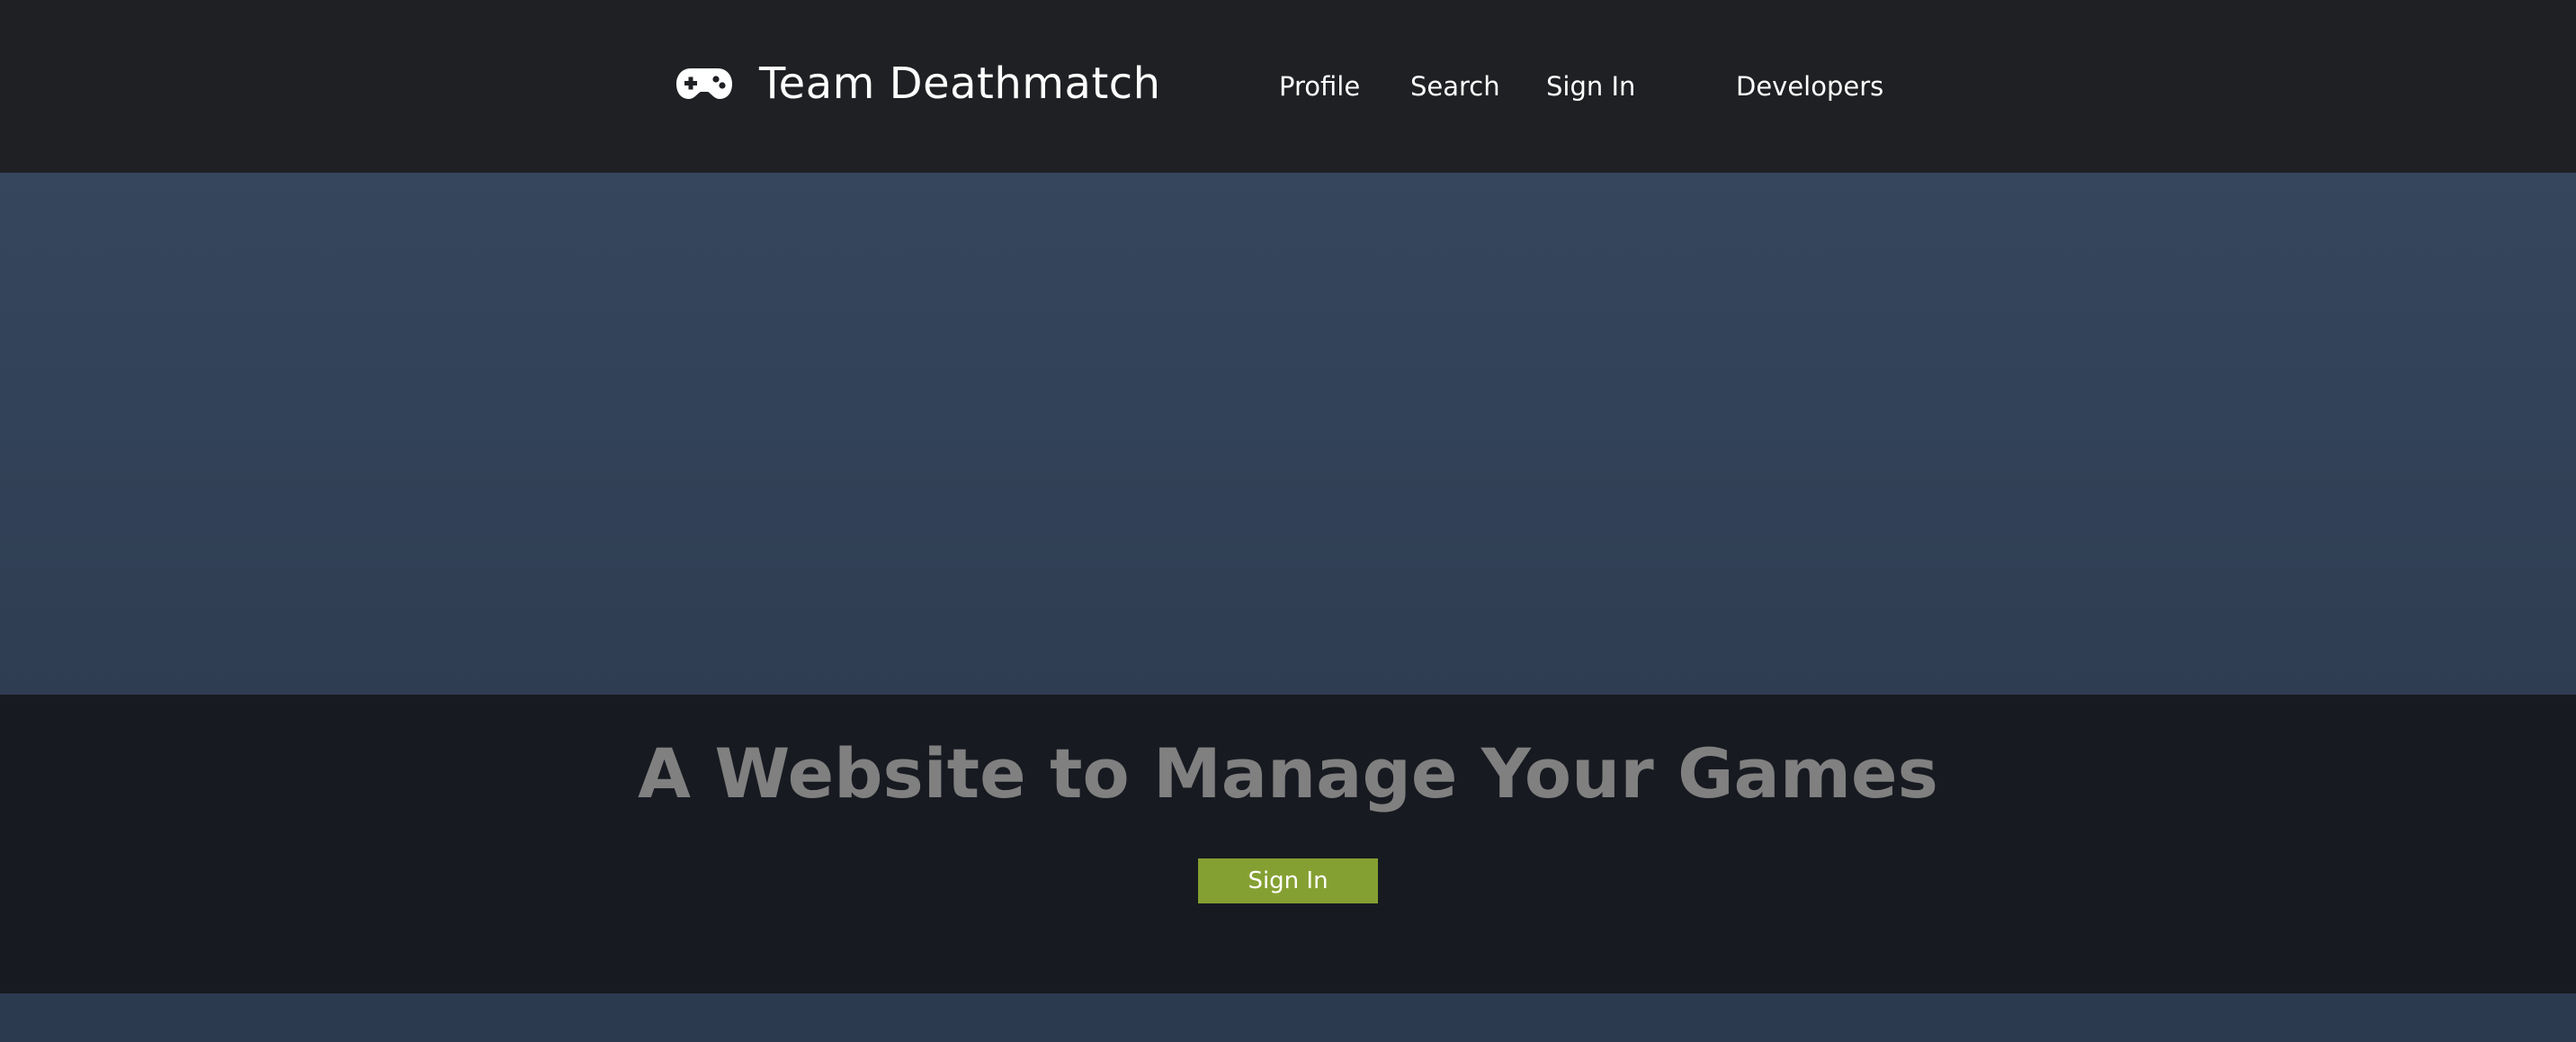  I want to click on nav-link-developers: Developers, so click(1809, 86).